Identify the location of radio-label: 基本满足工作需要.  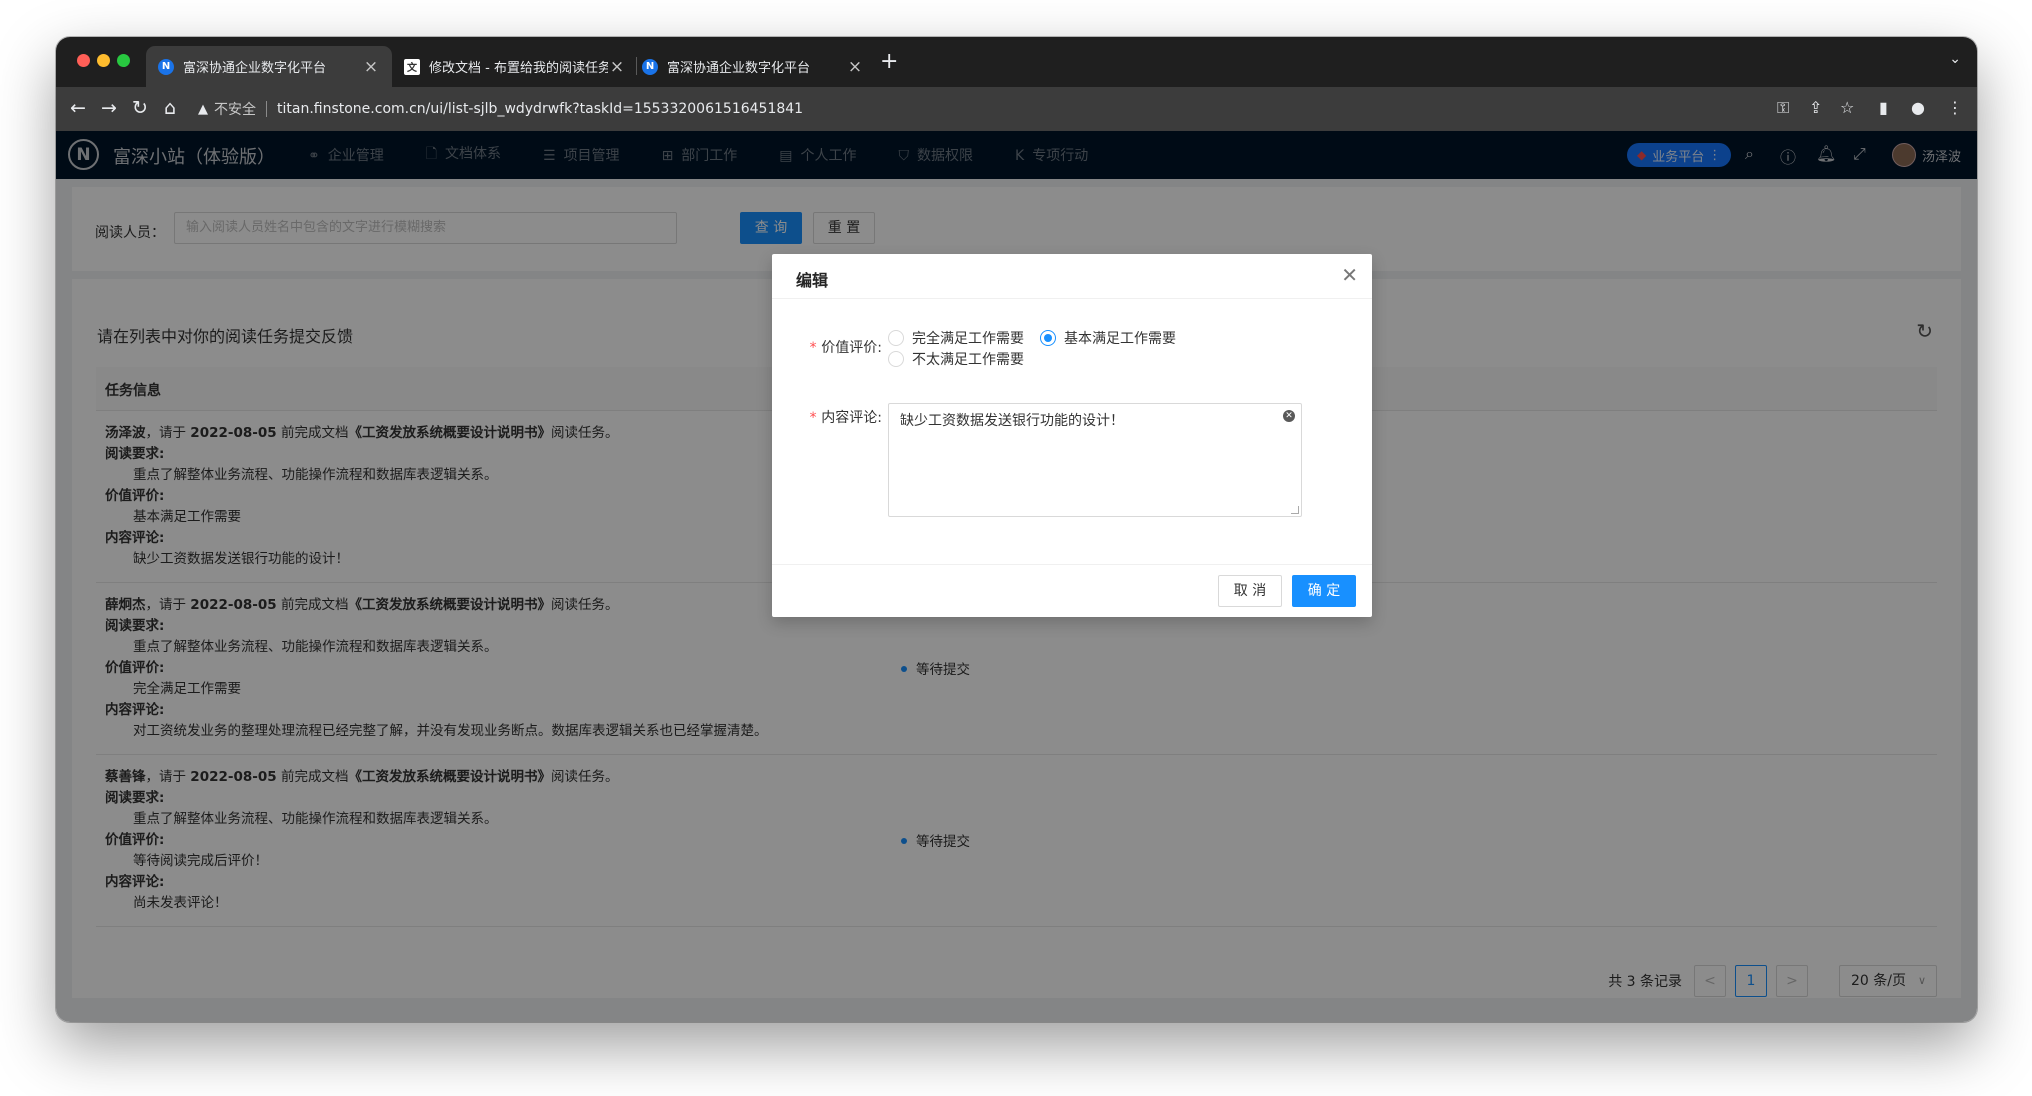
(1120, 339).